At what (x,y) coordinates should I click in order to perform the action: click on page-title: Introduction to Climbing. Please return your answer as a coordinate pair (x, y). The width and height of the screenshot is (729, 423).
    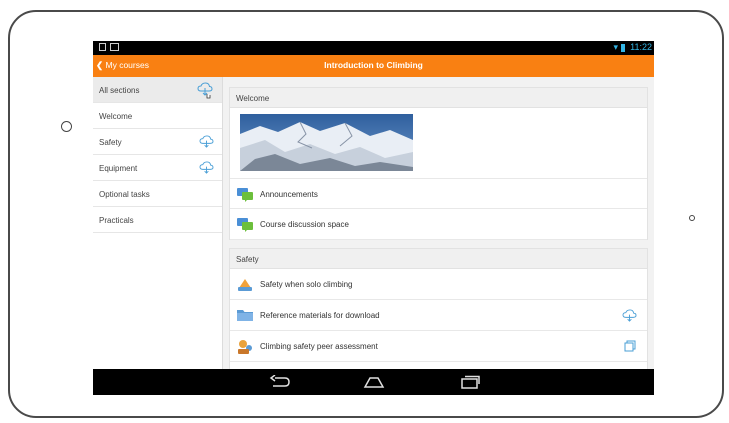
    Looking at the image, I should click on (373, 65).